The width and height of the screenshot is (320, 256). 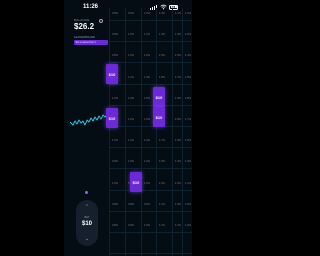 I want to click on grid-cell: 1.6%, so click(x=186, y=77).